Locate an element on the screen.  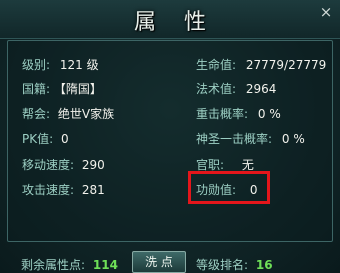
level-ranking: 等级排名: 16 is located at coordinates (234, 264).